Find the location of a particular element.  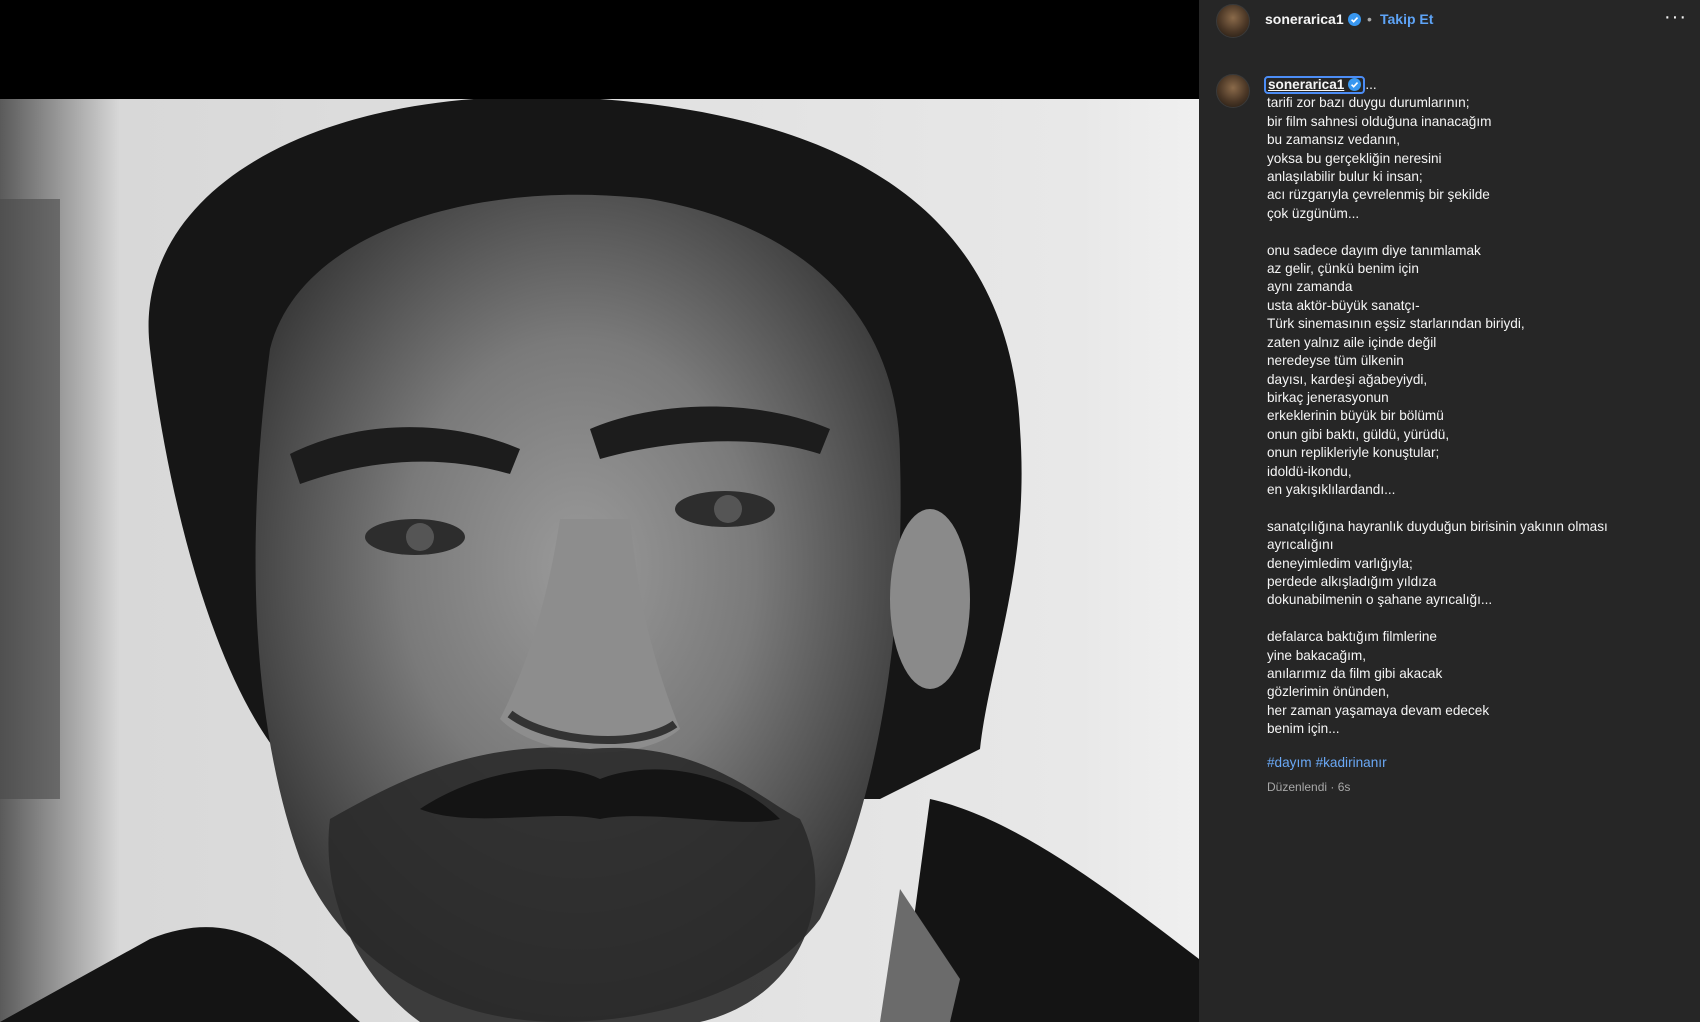

username-text: sonerarica1 is located at coordinates (1304, 19).